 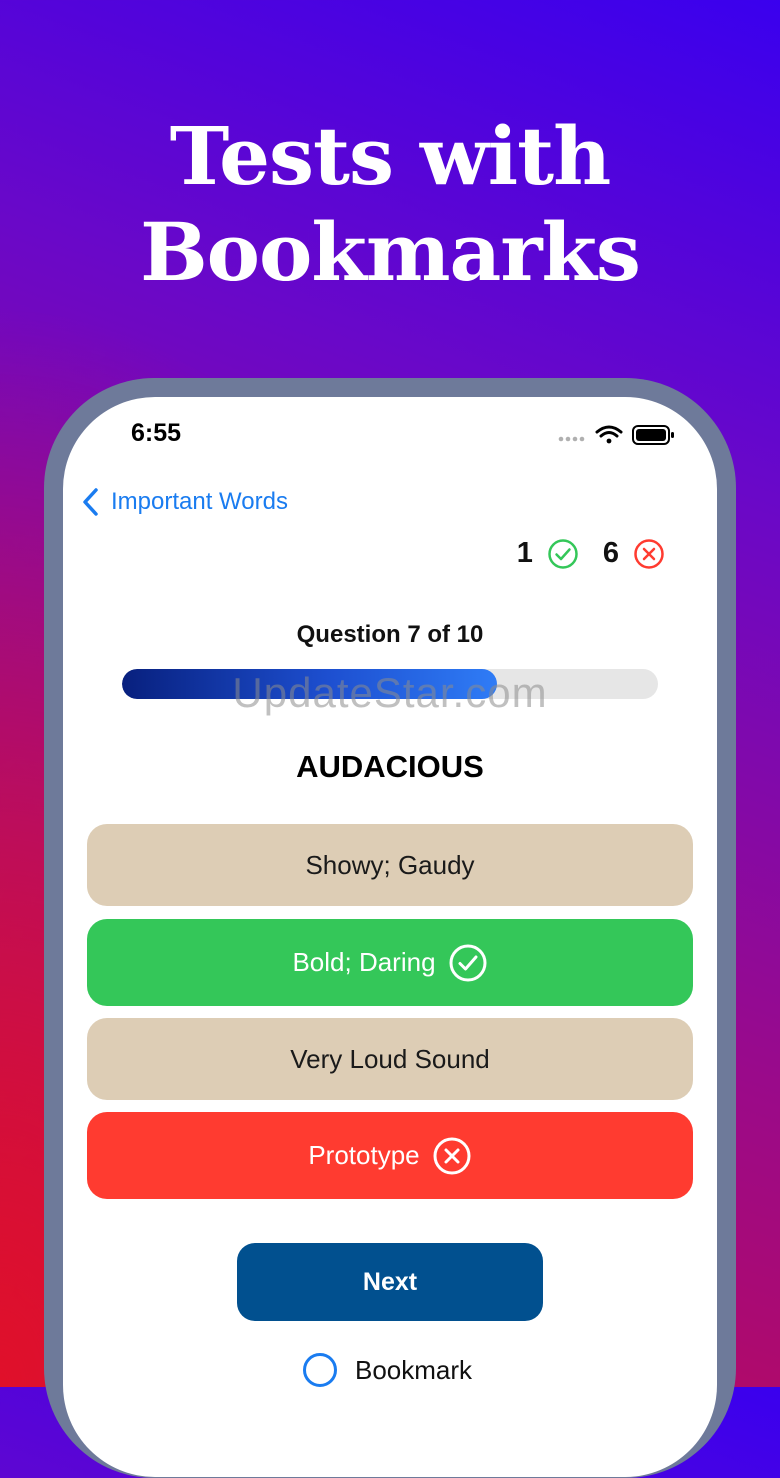 I want to click on wrong-count: 6, so click(x=610, y=553).